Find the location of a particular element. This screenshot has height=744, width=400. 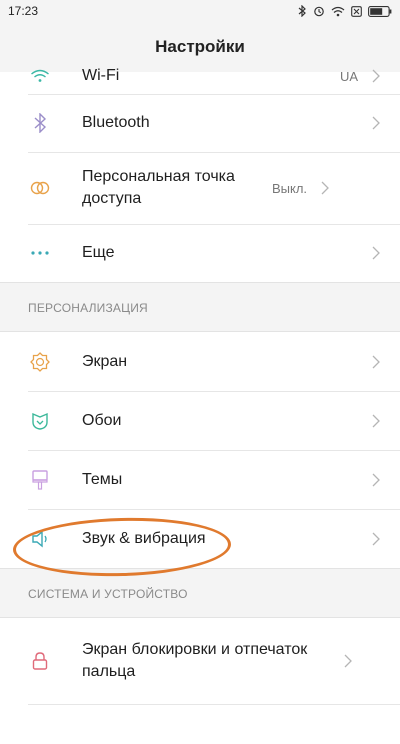

themes-brush-icon is located at coordinates (40, 480).